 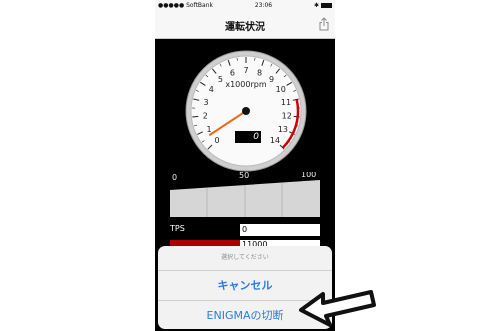 I want to click on tick-label: 13, so click(x=283, y=129).